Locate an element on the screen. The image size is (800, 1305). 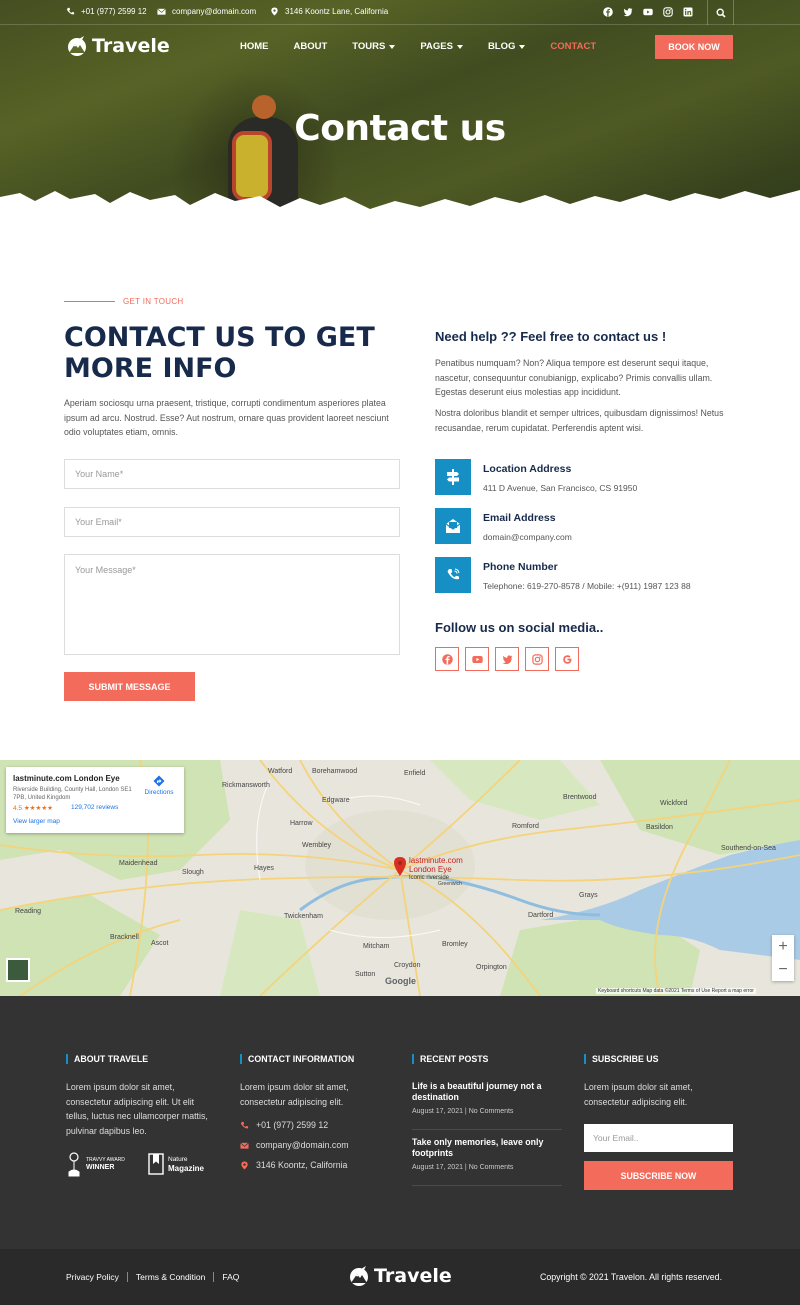
topbar-email: company@domain.com is located at coordinates (206, 11).